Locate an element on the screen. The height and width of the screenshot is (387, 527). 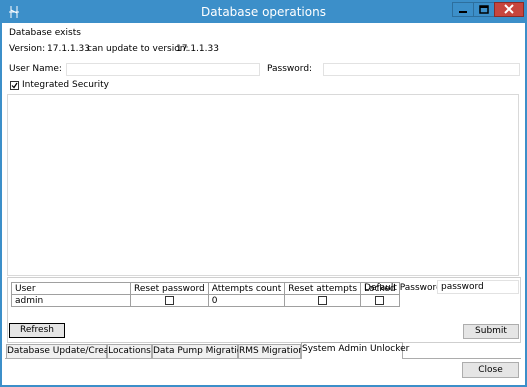
default-password-label: Default Password: is located at coordinates (404, 288).